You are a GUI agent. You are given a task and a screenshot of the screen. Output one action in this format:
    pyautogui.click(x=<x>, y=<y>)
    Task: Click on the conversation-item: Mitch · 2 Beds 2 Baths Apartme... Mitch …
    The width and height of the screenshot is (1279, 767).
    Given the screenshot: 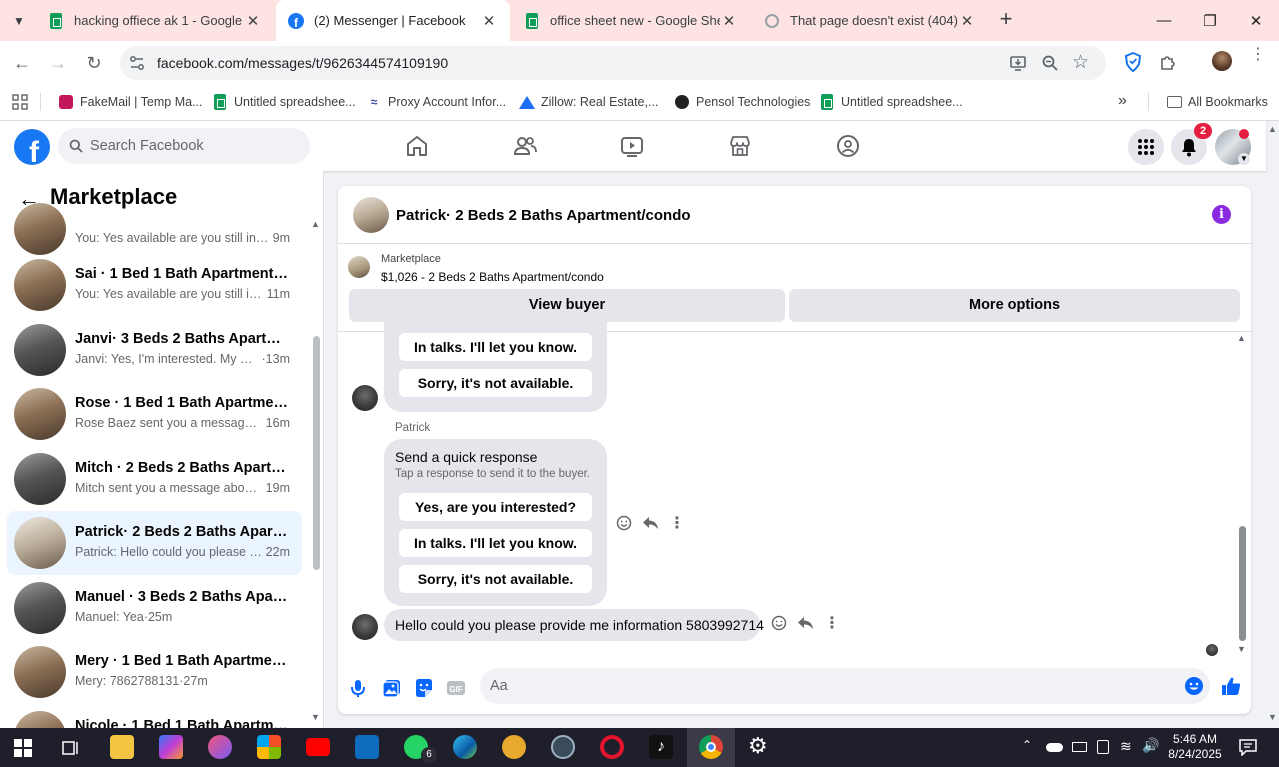 What is the action you would take?
    pyautogui.click(x=154, y=479)
    